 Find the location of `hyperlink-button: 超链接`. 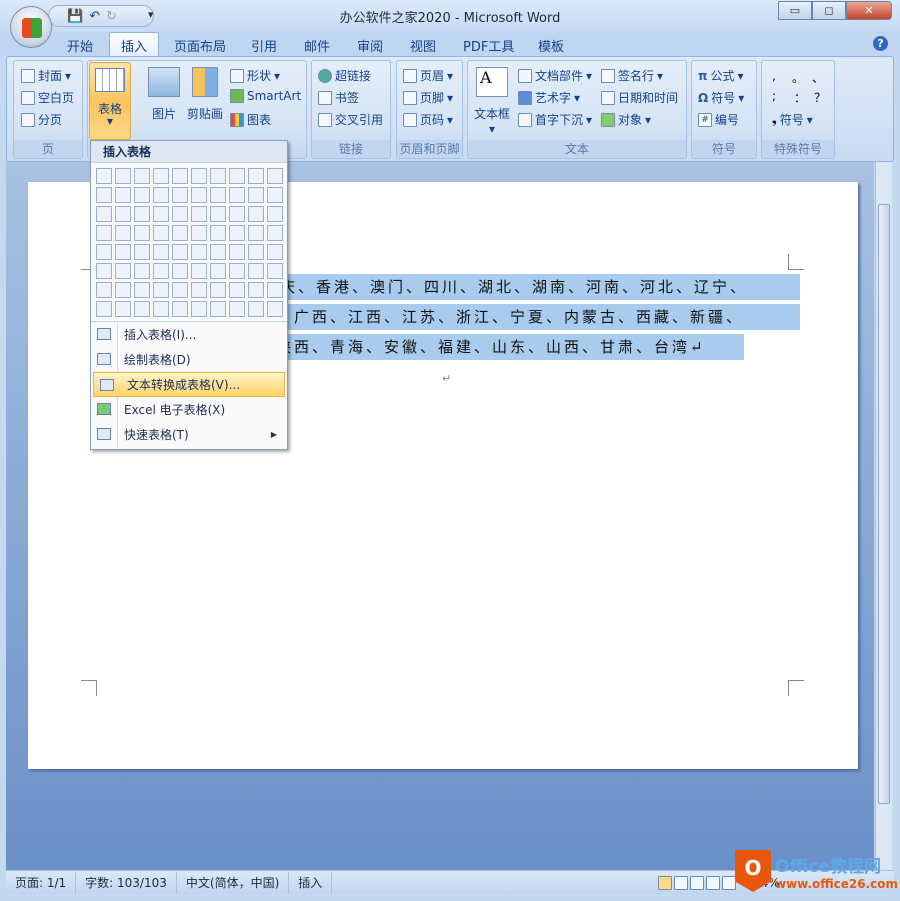

hyperlink-button: 超链接 is located at coordinates (344, 75).